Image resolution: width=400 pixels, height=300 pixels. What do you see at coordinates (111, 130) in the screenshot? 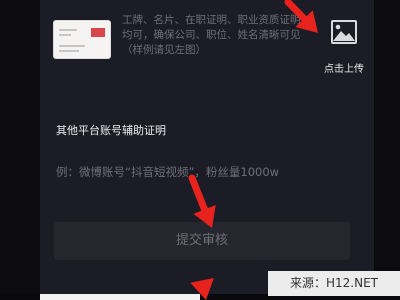
I see `aux-proof-title: 其他平台账号辅助证明` at bounding box center [111, 130].